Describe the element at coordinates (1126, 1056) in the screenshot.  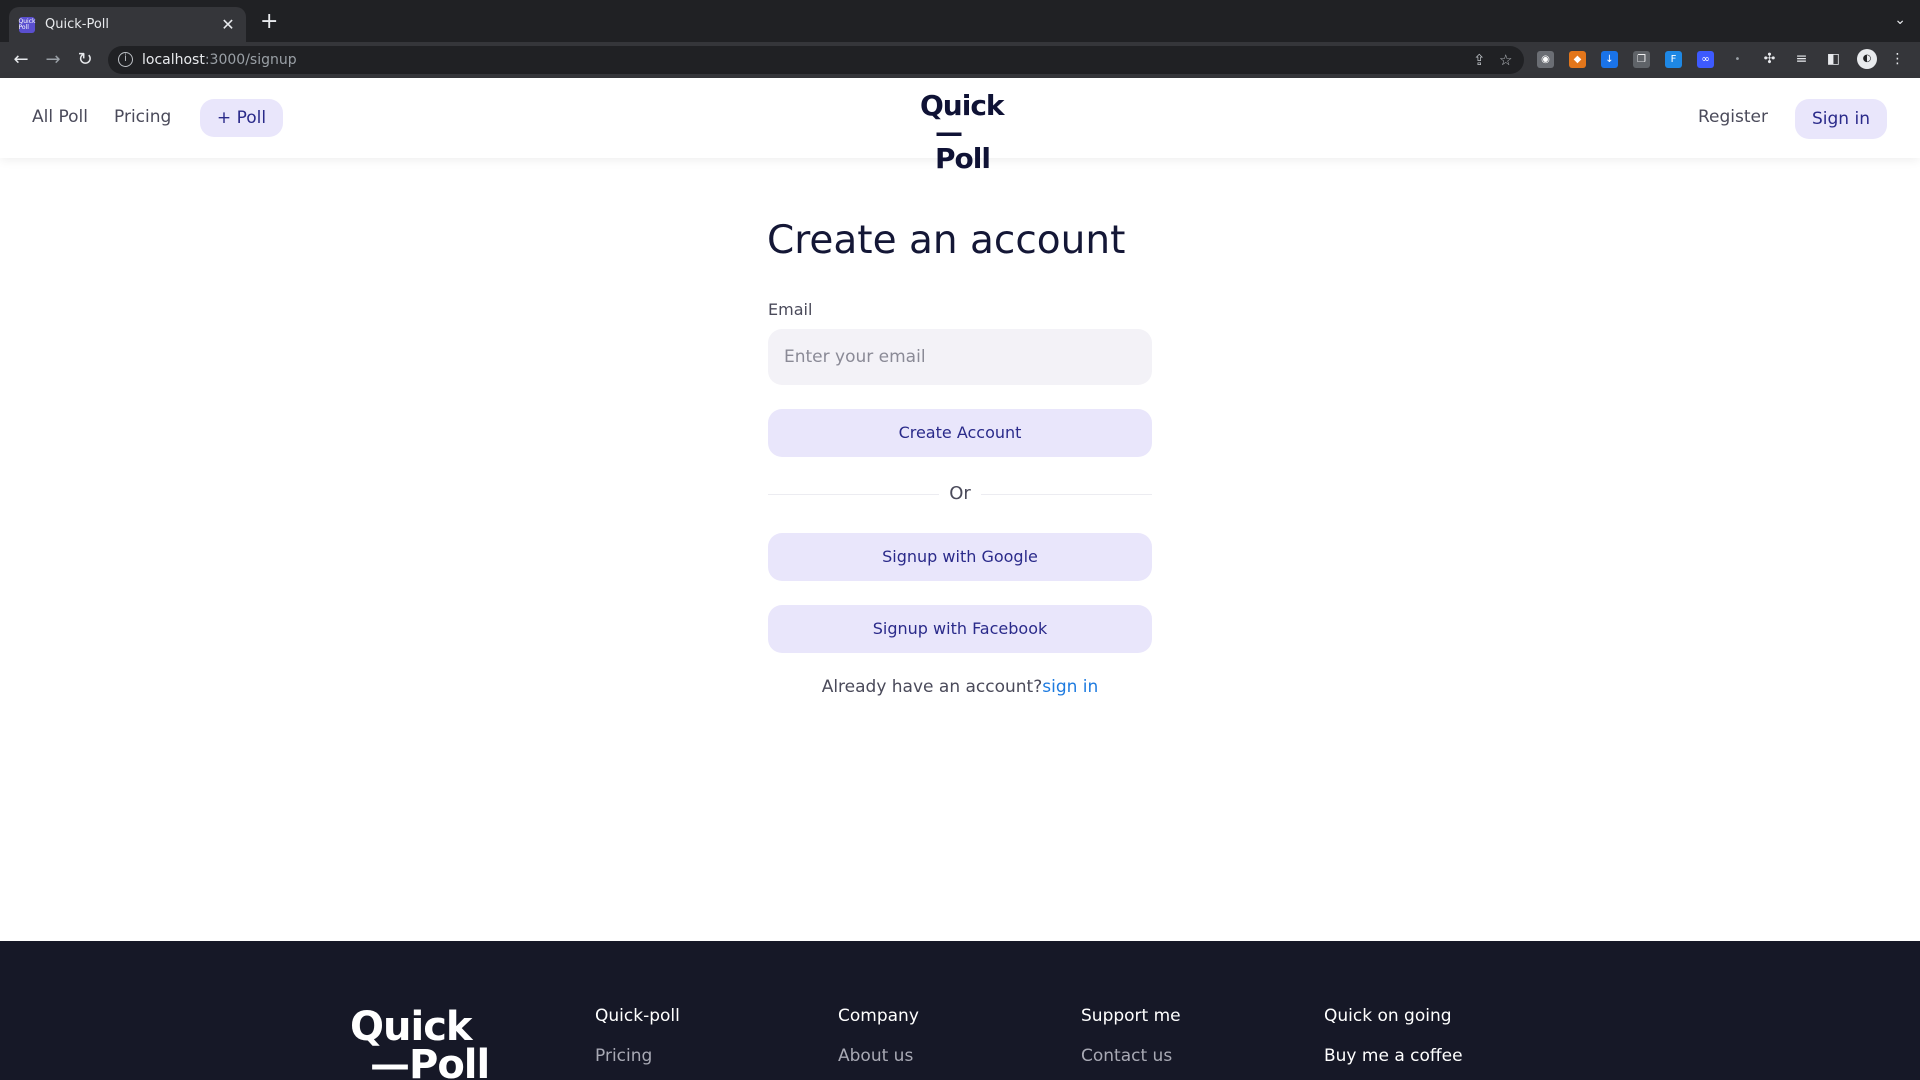
I see `footer-link-contact-us: Contact us` at that location.